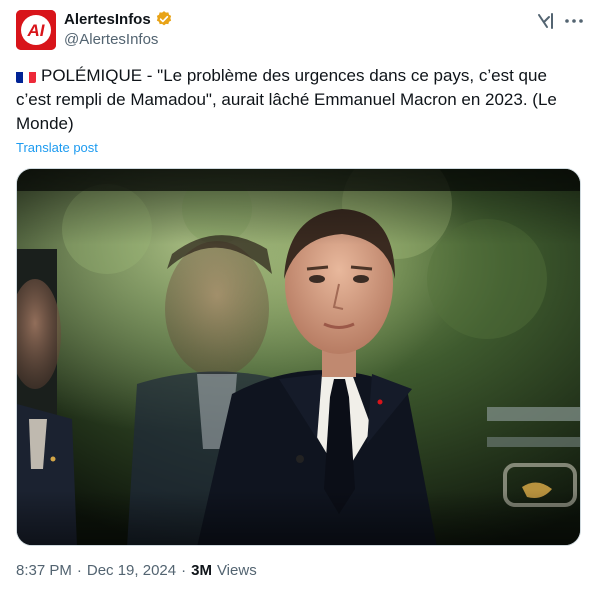 This screenshot has height=594, width=597. What do you see at coordinates (26, 76) in the screenshot?
I see `france-flag-icon` at bounding box center [26, 76].